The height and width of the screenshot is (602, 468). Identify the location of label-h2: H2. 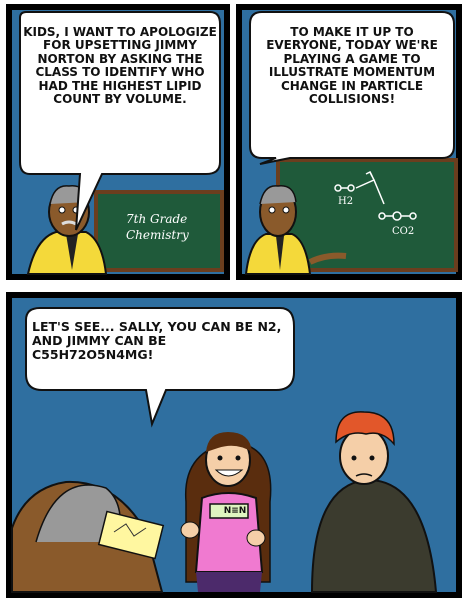
(346, 201).